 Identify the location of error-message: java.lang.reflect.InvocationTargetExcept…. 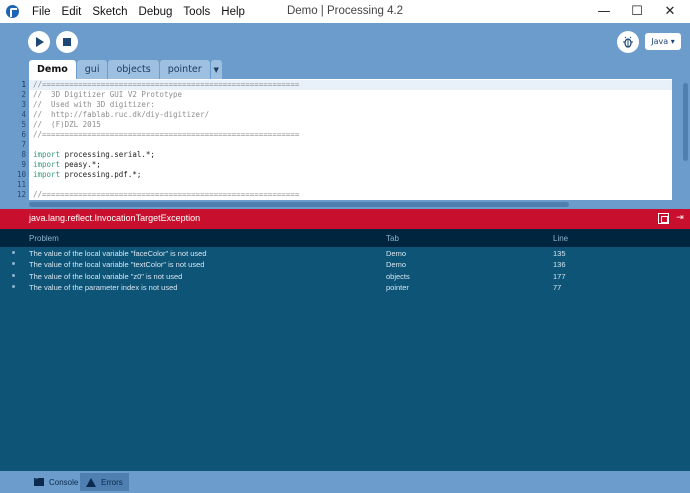
(115, 218).